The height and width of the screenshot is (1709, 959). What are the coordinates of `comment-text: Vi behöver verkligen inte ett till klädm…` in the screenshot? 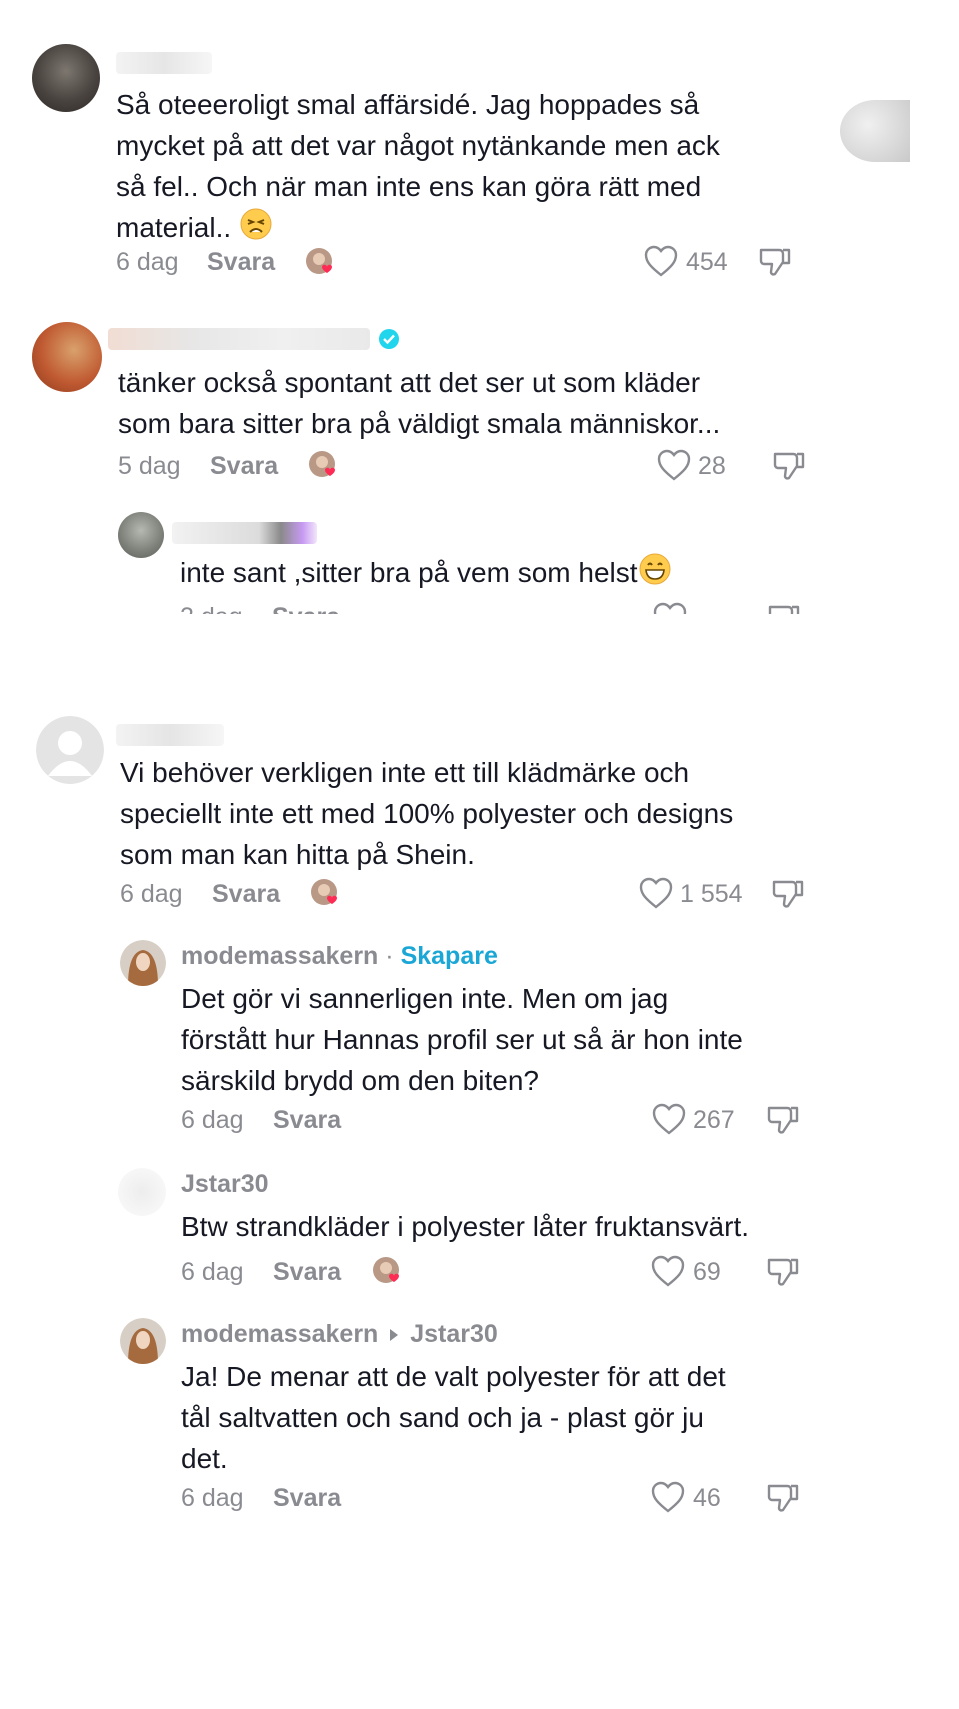 It's located at (427, 813).